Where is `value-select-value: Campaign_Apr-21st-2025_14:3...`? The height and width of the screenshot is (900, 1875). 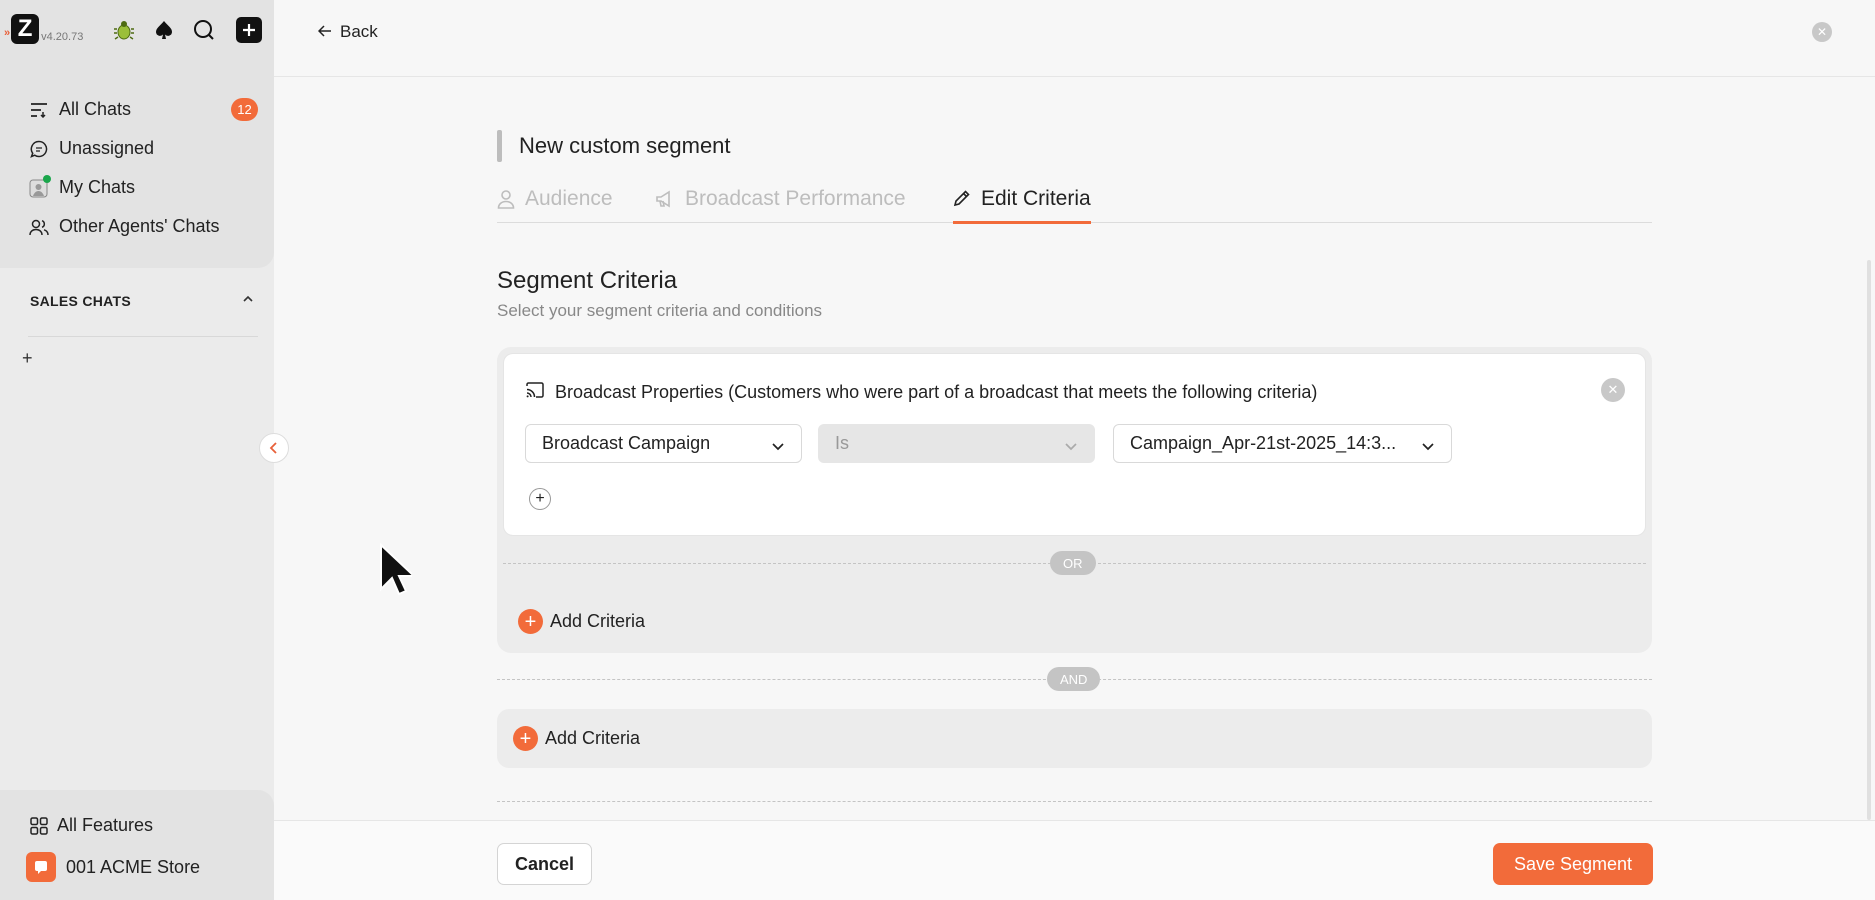 value-select-value: Campaign_Apr-21st-2025_14:3... is located at coordinates (1263, 443).